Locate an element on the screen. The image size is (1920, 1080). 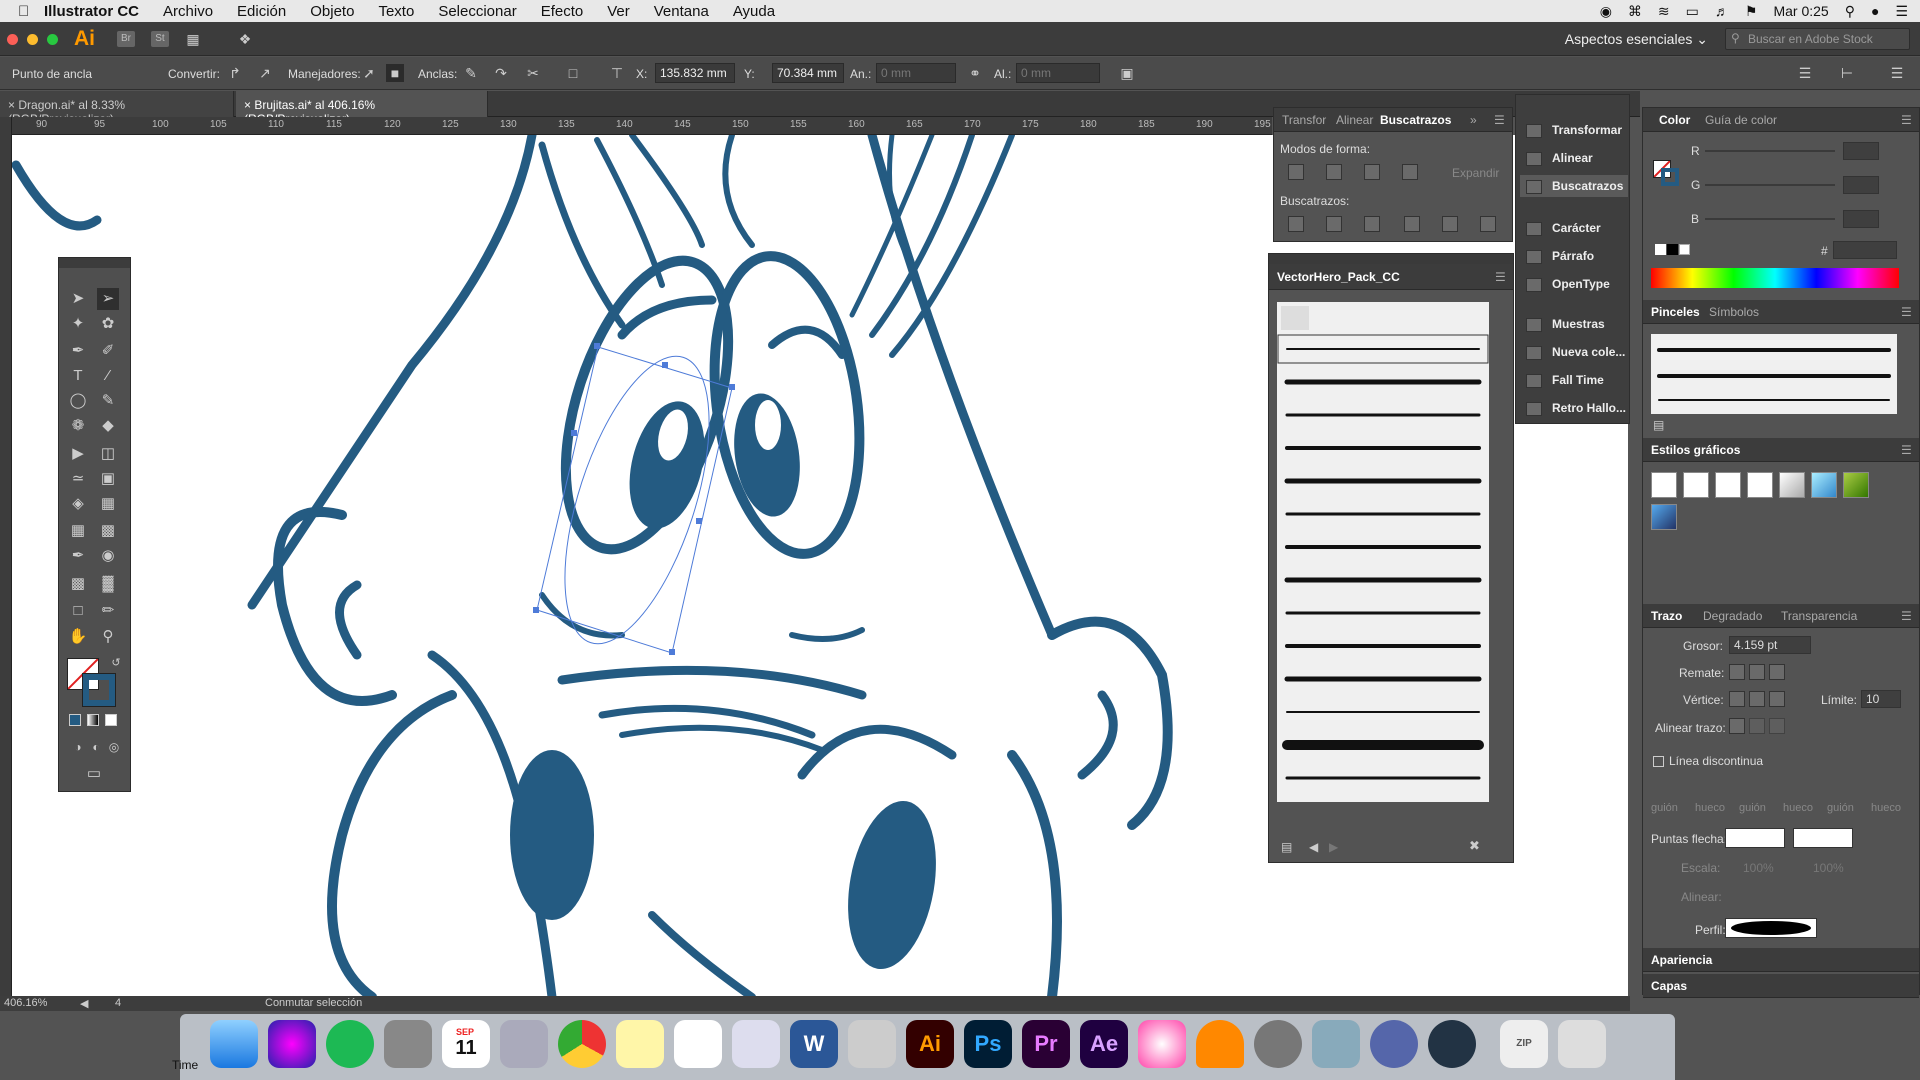
launchpad-icon is located at coordinates (524, 1044).